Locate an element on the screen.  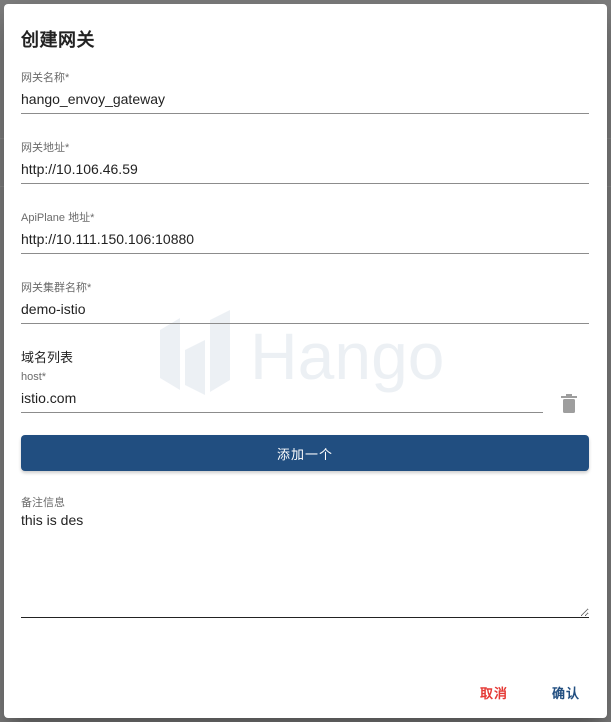
cancel-button: 取消 is located at coordinates (494, 692).